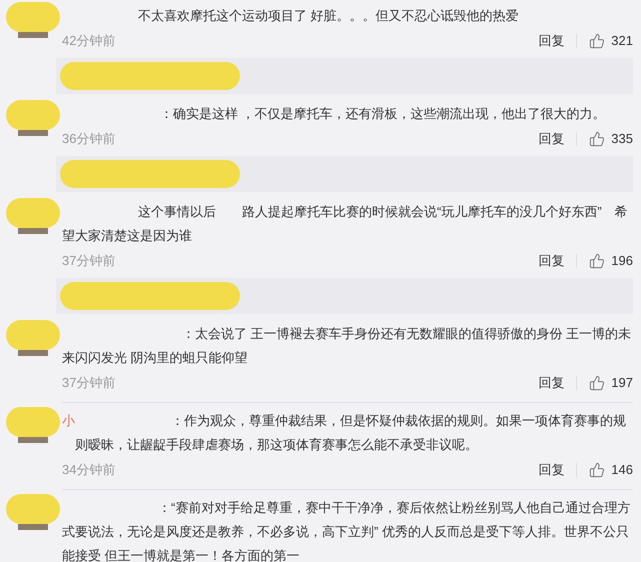 The width and height of the screenshot is (641, 562). What do you see at coordinates (89, 41) in the screenshot?
I see `comment-time: 42分钟前` at bounding box center [89, 41].